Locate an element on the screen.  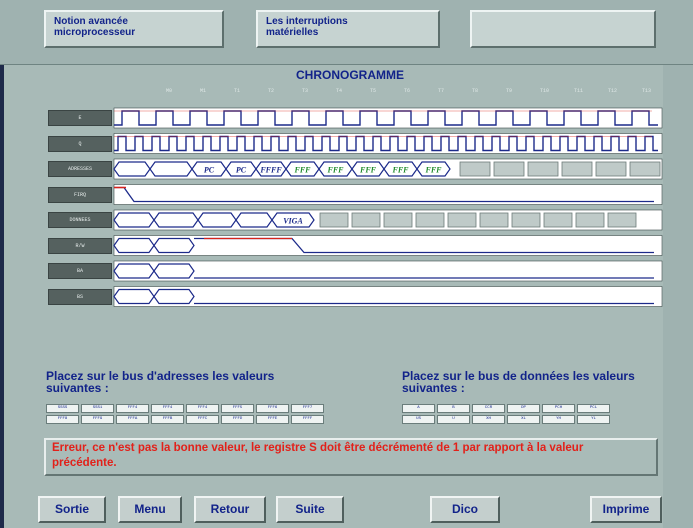
imprime-button: Imprime is located at coordinates (626, 509).